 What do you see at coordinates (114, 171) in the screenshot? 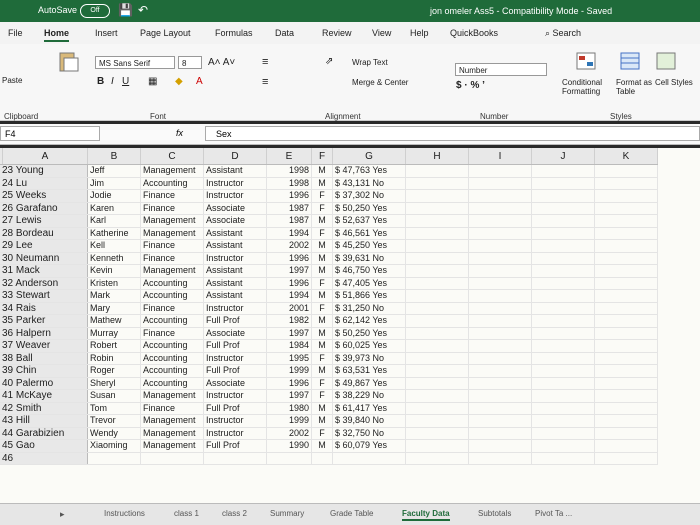
I see `first-name-cell: Jeff` at bounding box center [114, 171].